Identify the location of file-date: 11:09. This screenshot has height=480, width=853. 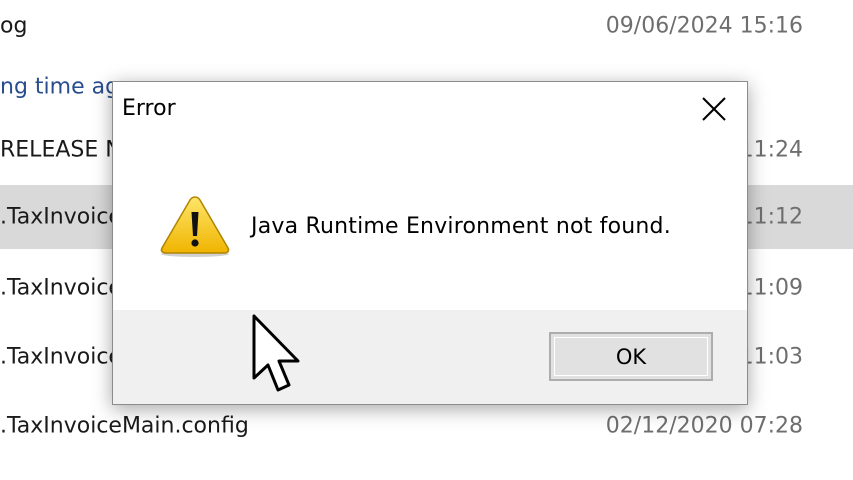
(771, 288).